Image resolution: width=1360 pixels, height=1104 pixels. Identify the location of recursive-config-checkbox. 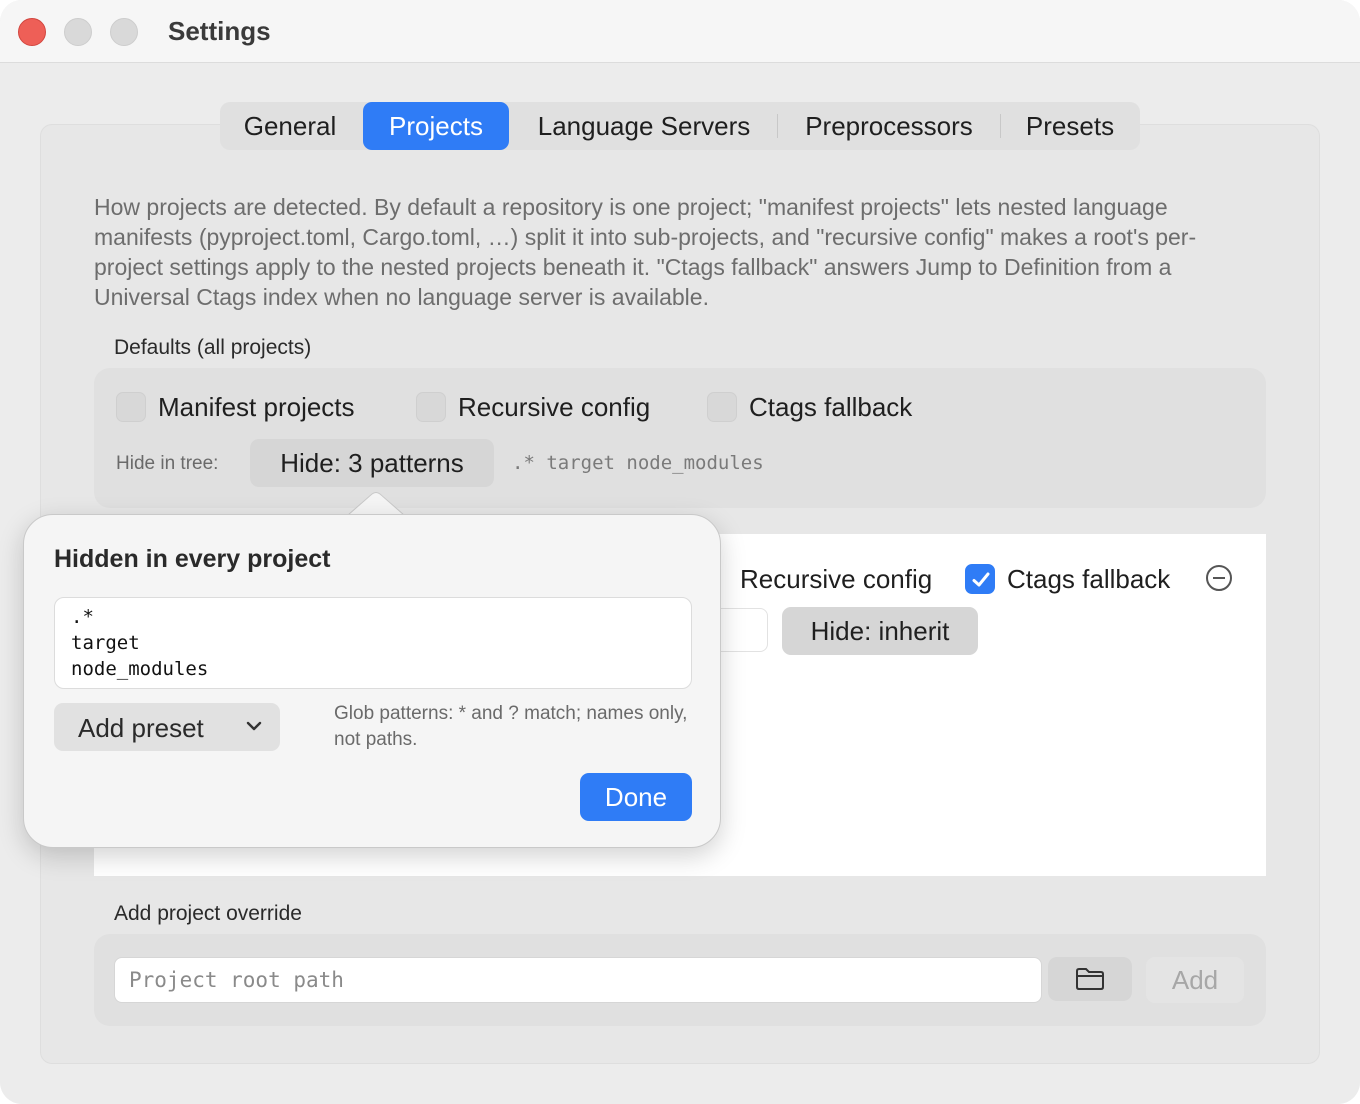
(431, 407).